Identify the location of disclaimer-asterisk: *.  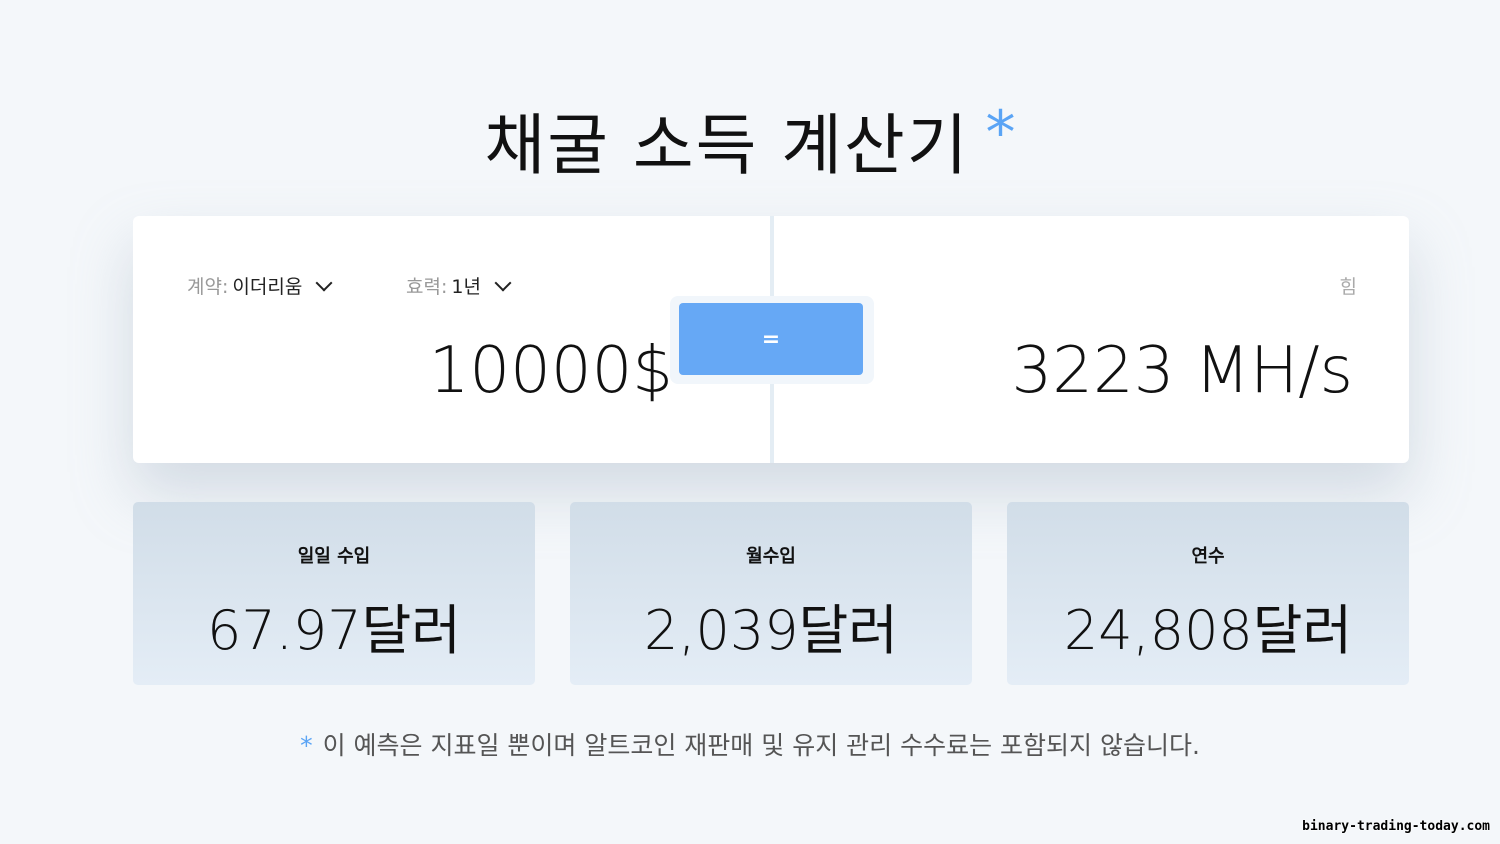
(306, 745).